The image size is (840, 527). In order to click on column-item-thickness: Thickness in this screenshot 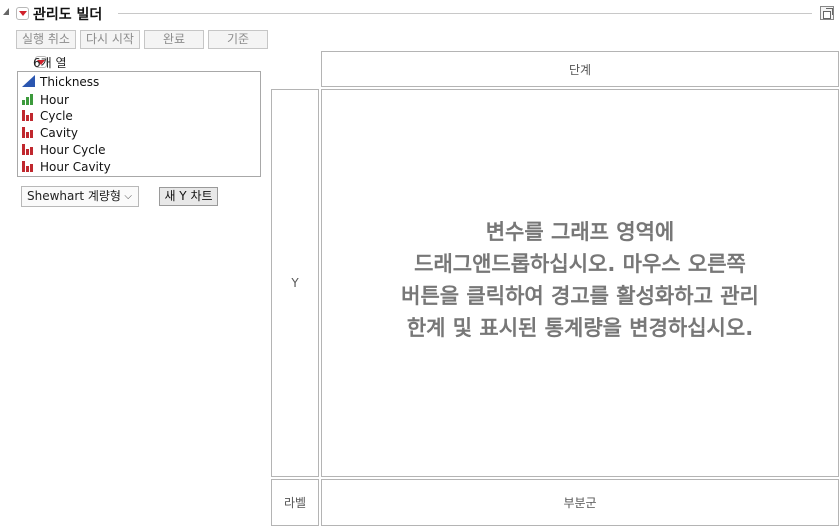, I will do `click(60, 82)`.